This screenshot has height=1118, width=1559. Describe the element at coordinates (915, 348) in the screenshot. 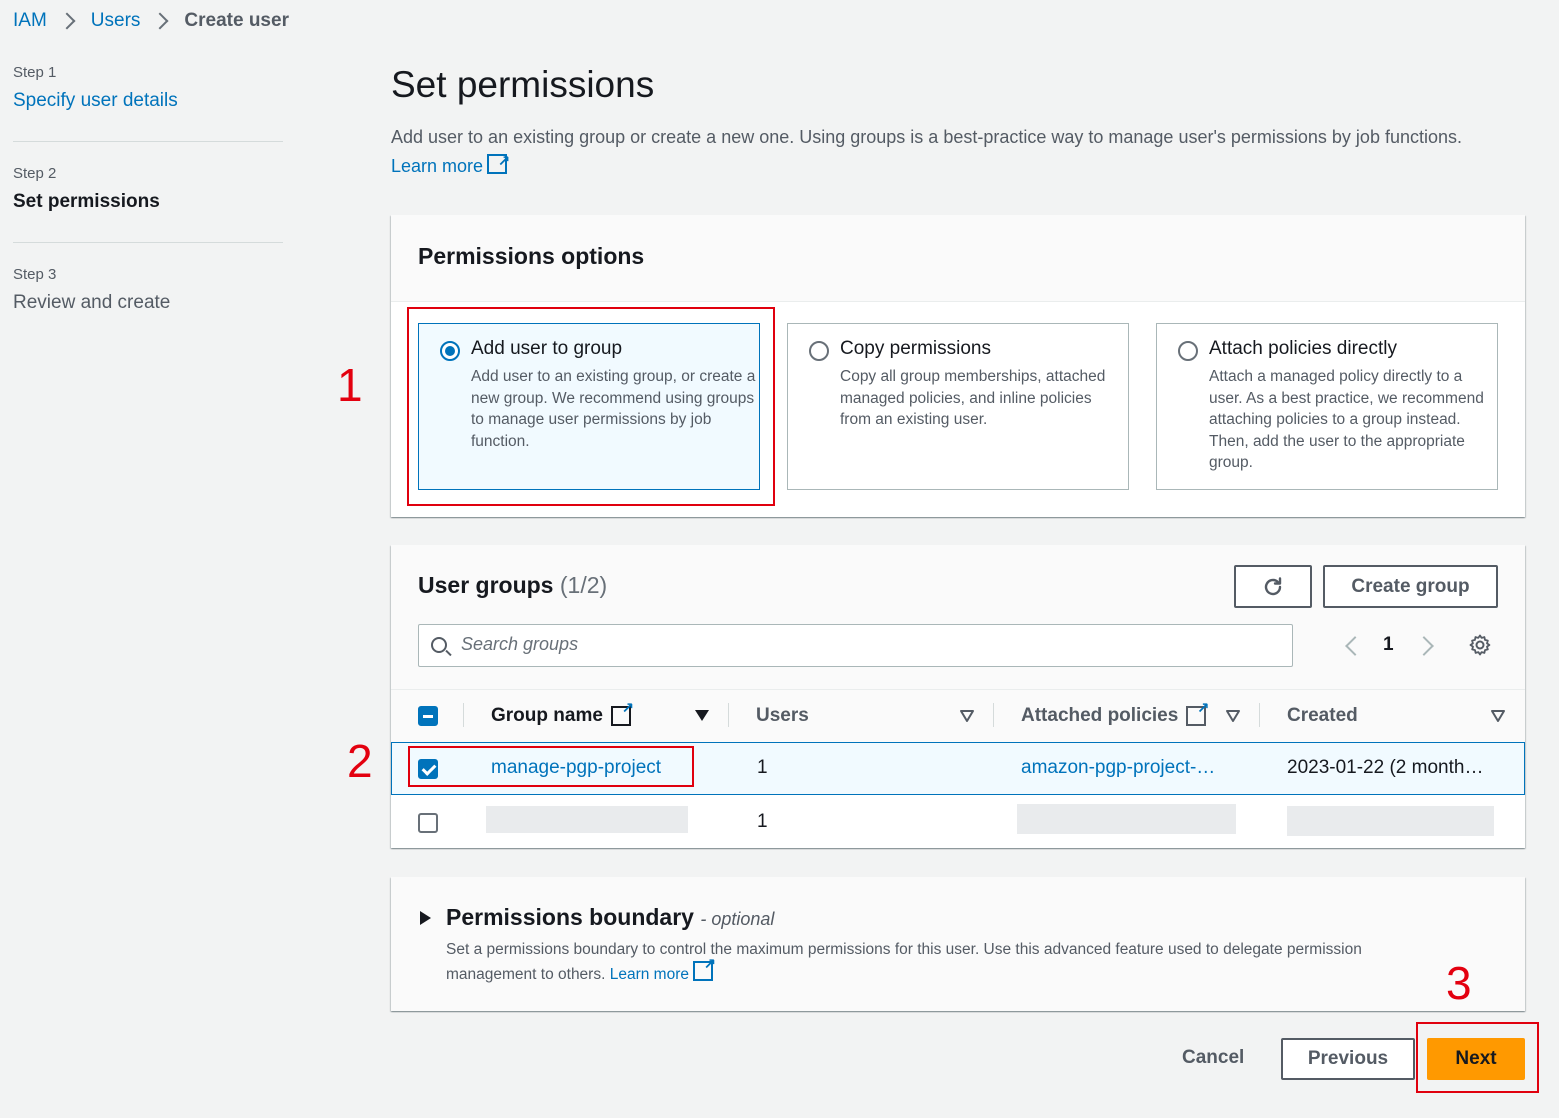

I see `option-title: Copy permissions` at that location.